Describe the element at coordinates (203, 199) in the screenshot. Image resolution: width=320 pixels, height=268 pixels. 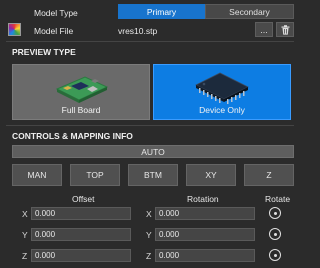
I see `rotation-header: Rotation` at that location.